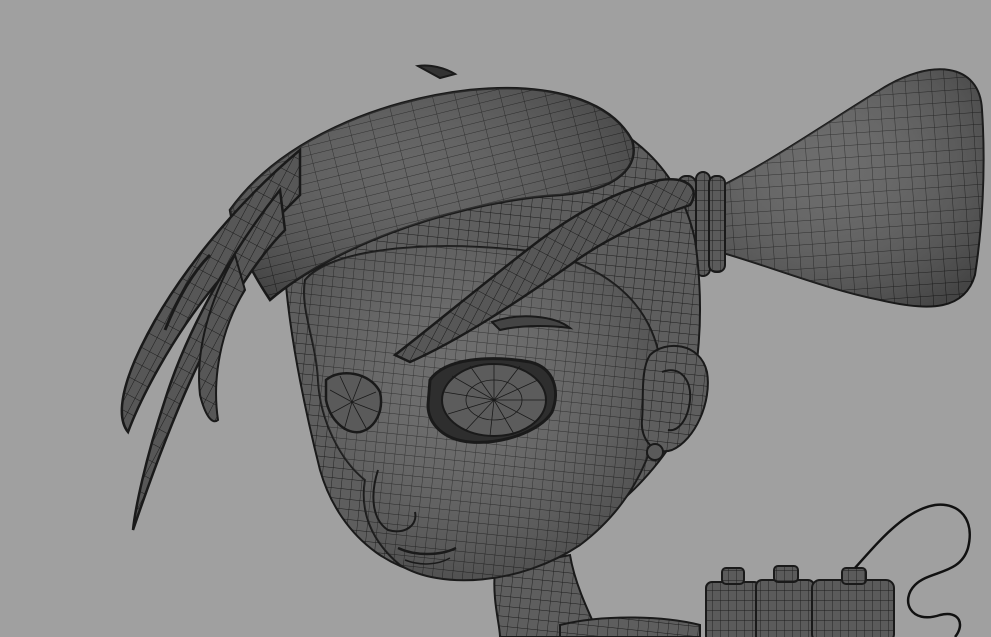 The height and width of the screenshot is (637, 991). What do you see at coordinates (841, 188) in the screenshot?
I see `ponytail` at bounding box center [841, 188].